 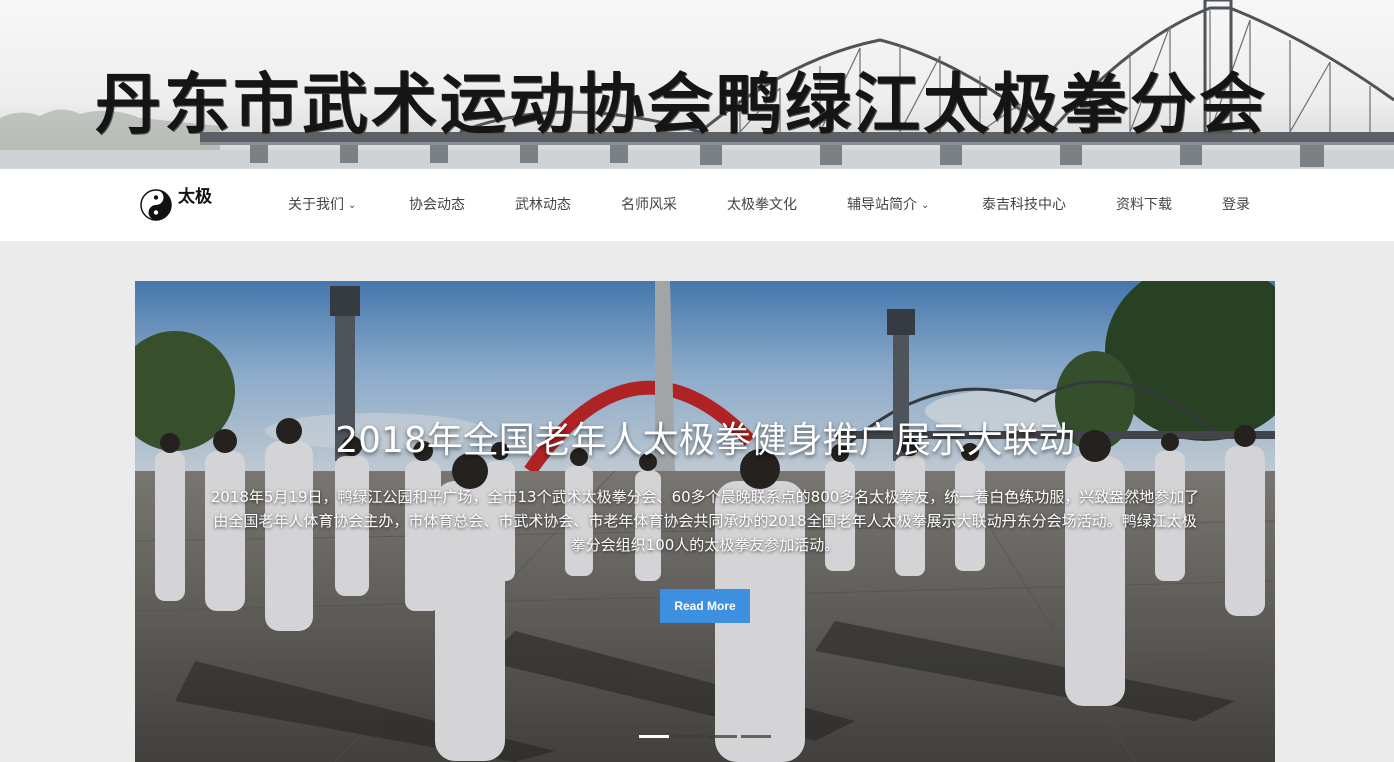 I want to click on read-more-button: Read More, so click(x=705, y=606).